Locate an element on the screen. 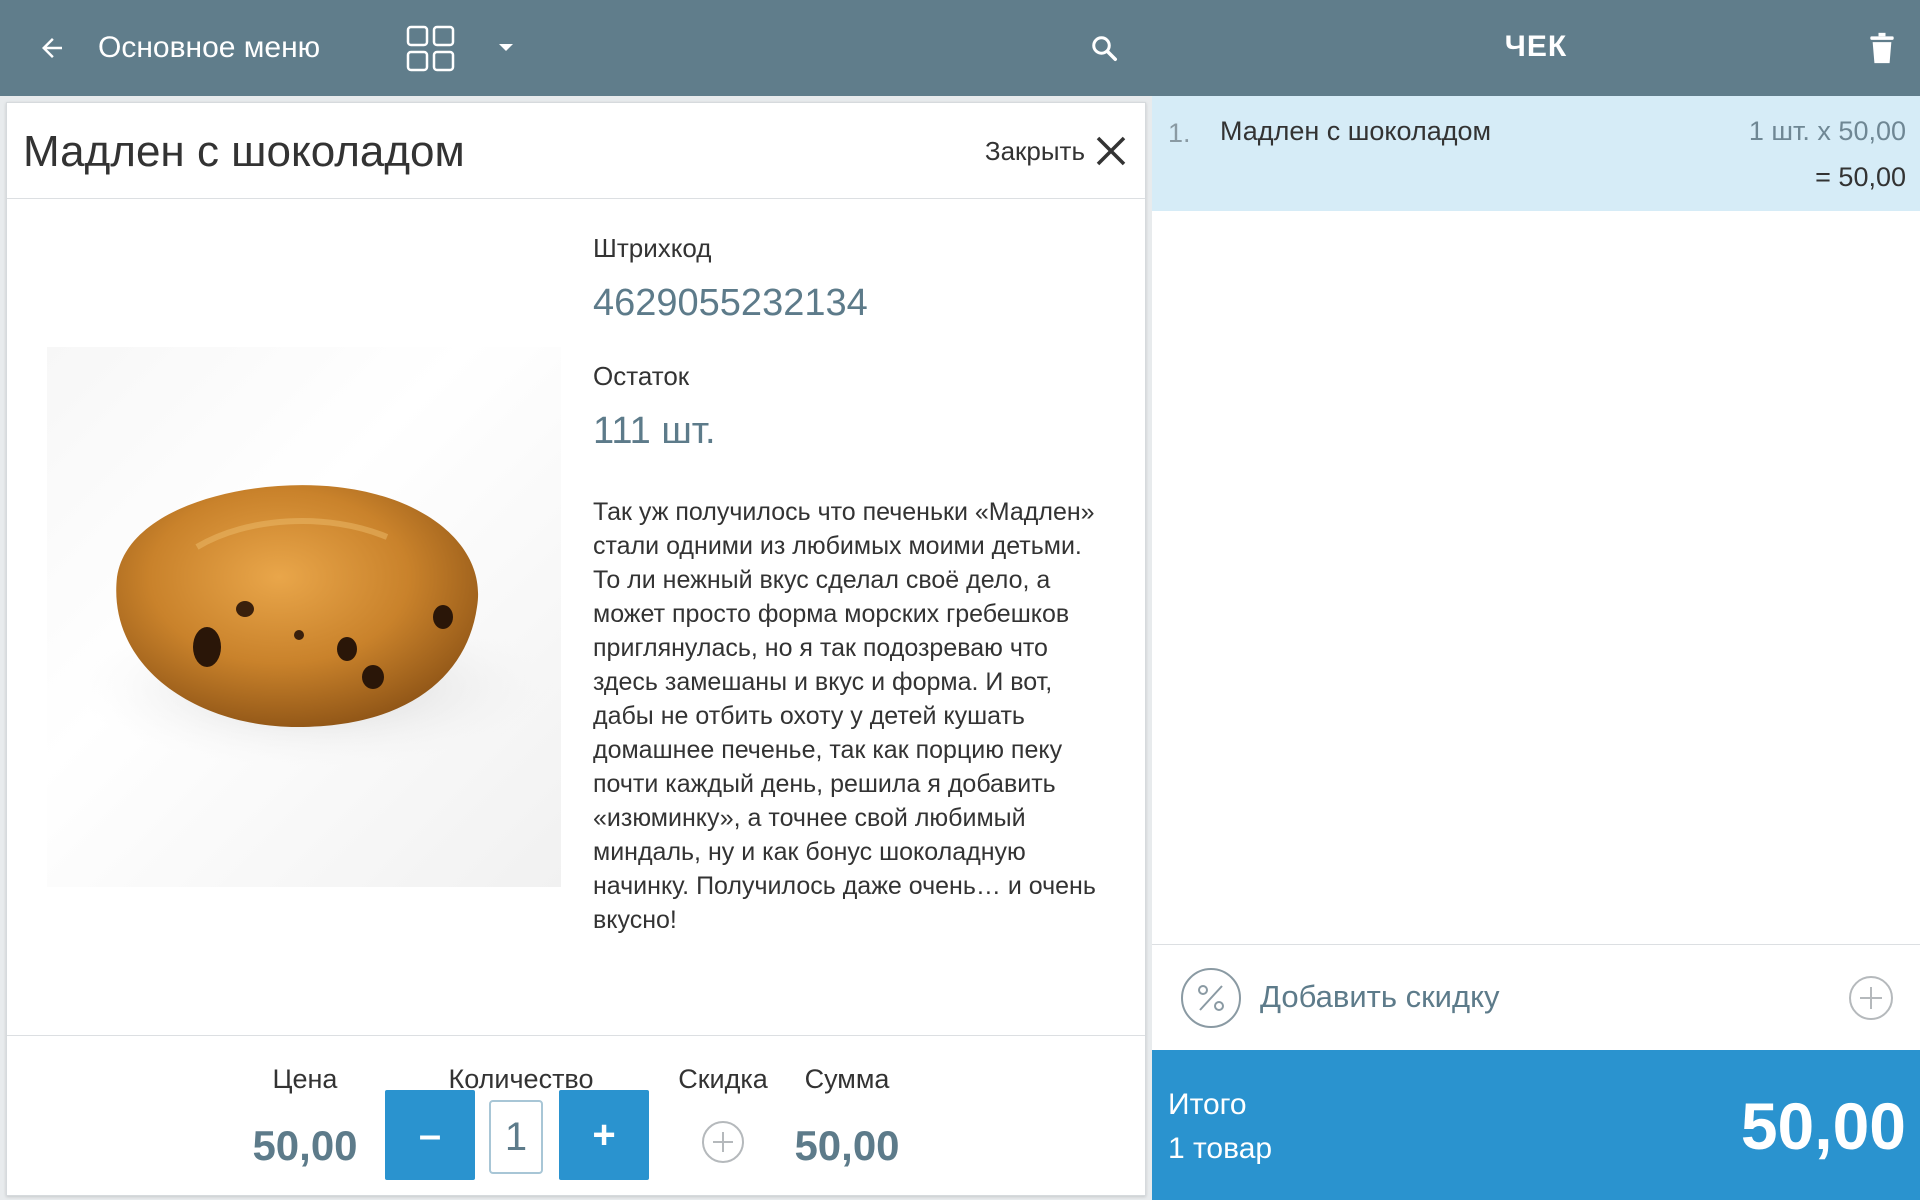 The height and width of the screenshot is (1200, 1920). close-button: Закрыть is located at coordinates (1057, 151).